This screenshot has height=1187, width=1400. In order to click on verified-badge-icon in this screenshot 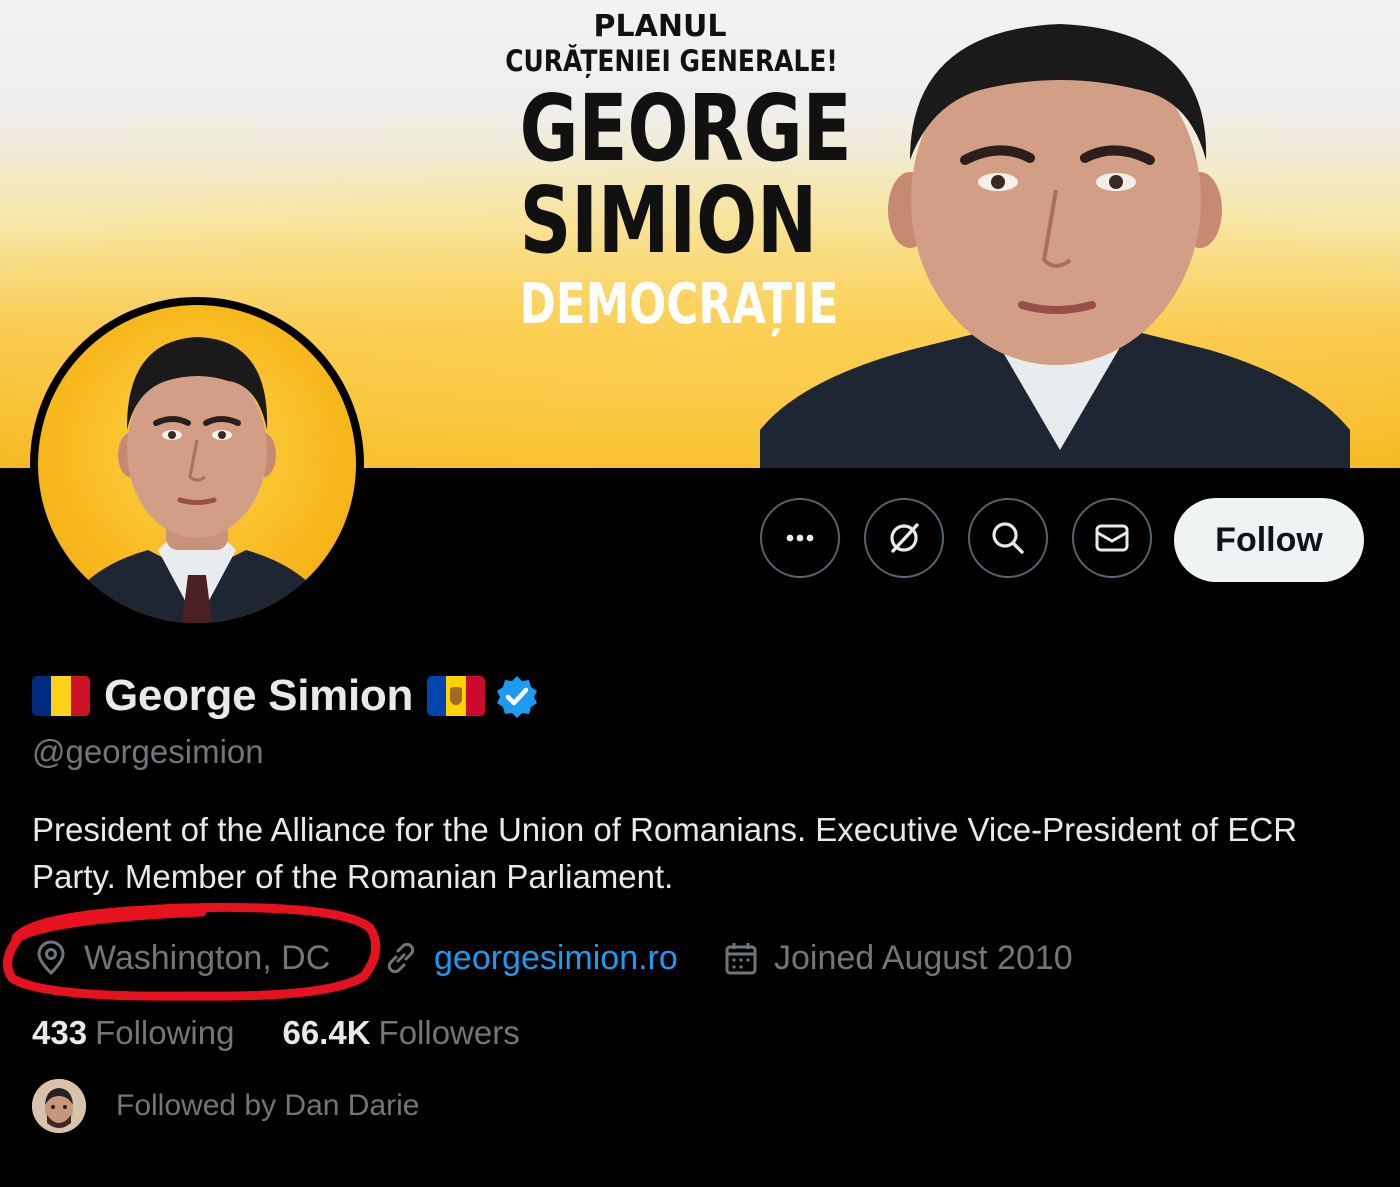, I will do `click(517, 696)`.